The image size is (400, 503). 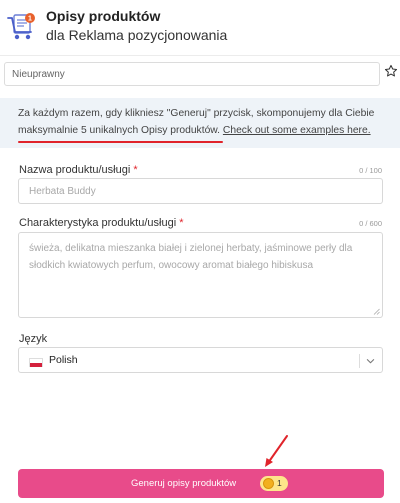 I want to click on select-divider, so click(x=359, y=361).